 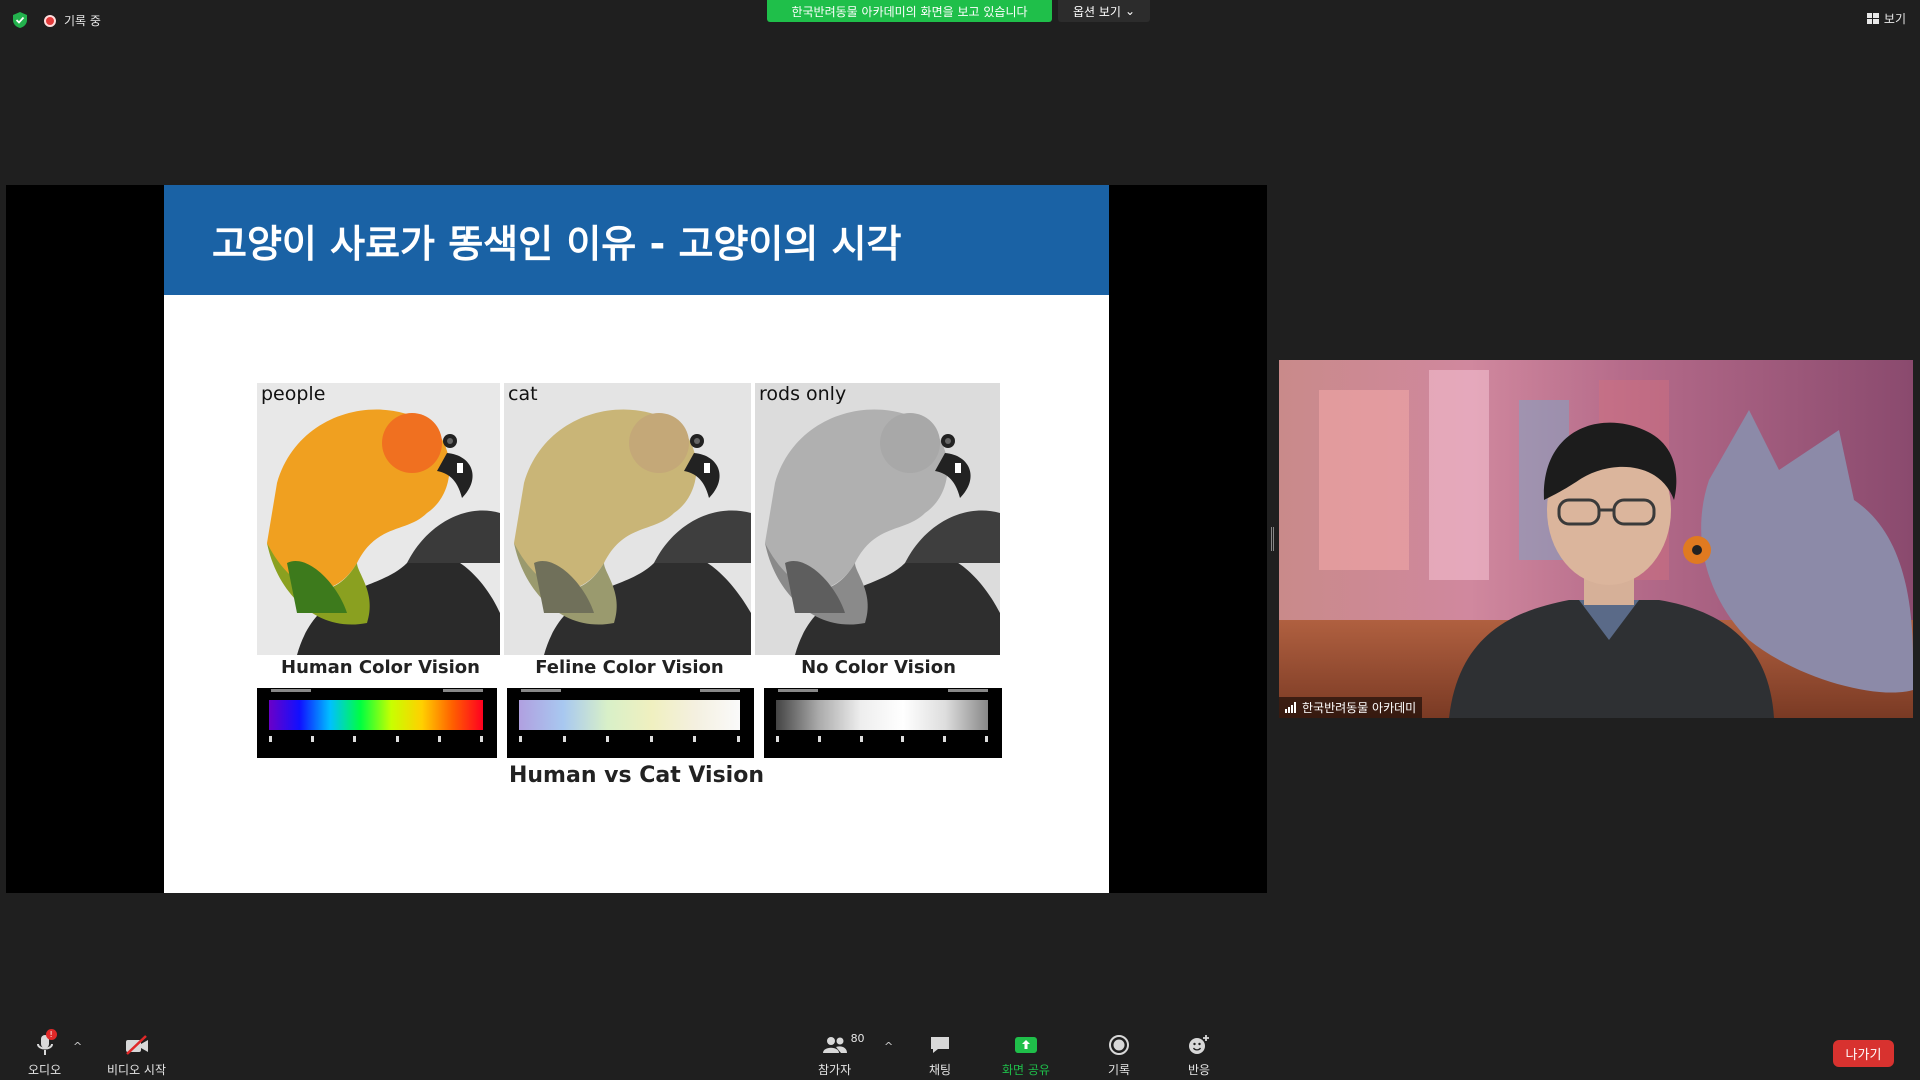 I want to click on participants-count: 80, so click(x=857, y=1038).